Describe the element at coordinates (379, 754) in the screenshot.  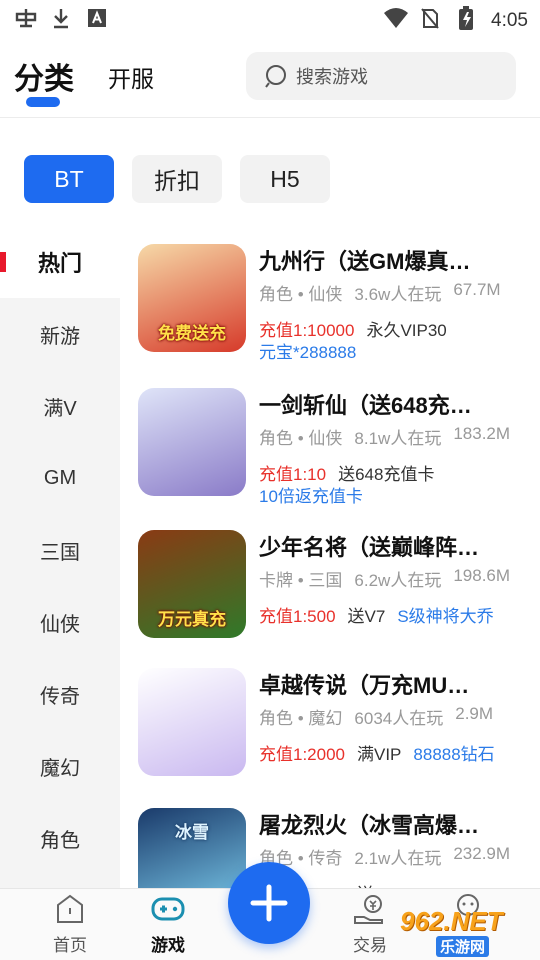
I see `perk-tag: 满VIP` at that location.